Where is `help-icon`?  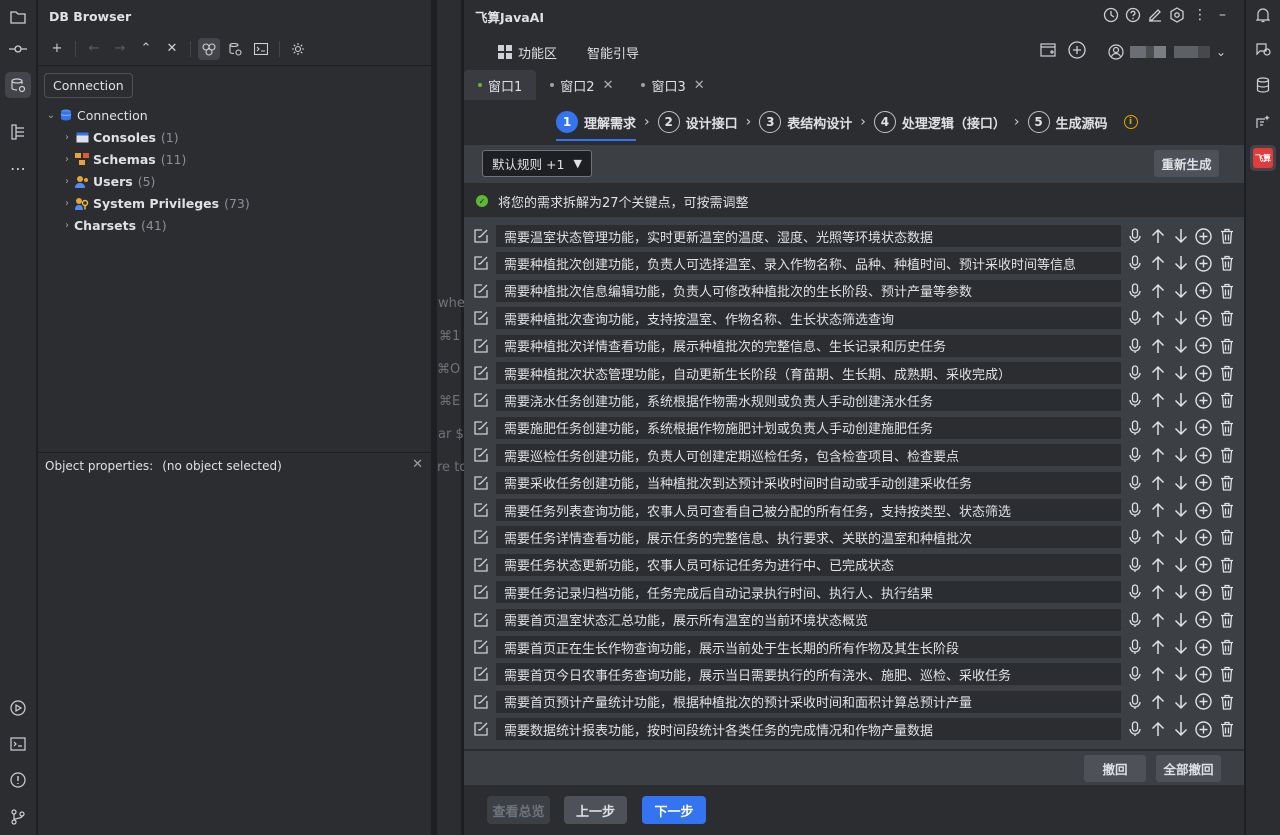
help-icon is located at coordinates (1133, 17).